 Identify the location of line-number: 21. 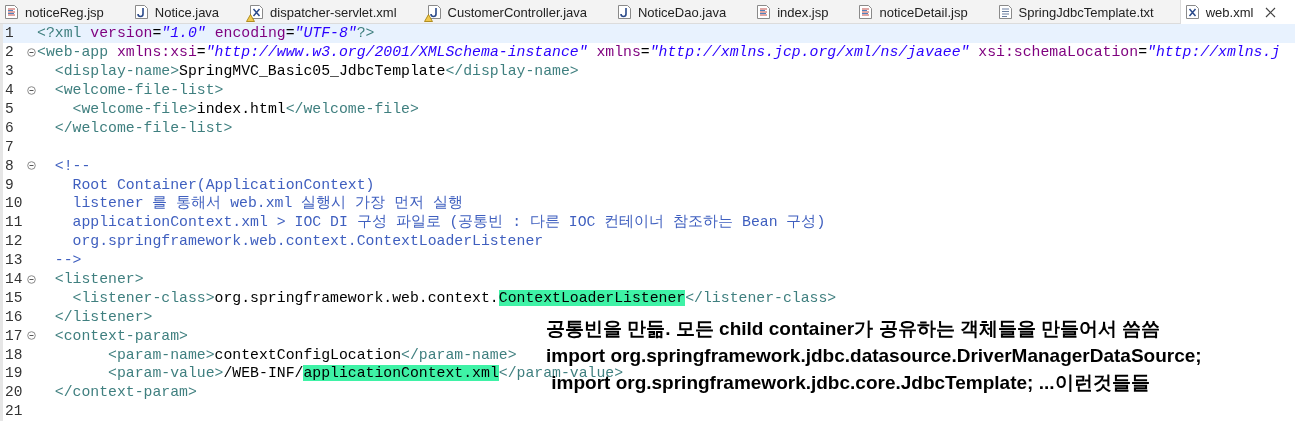
(14, 411).